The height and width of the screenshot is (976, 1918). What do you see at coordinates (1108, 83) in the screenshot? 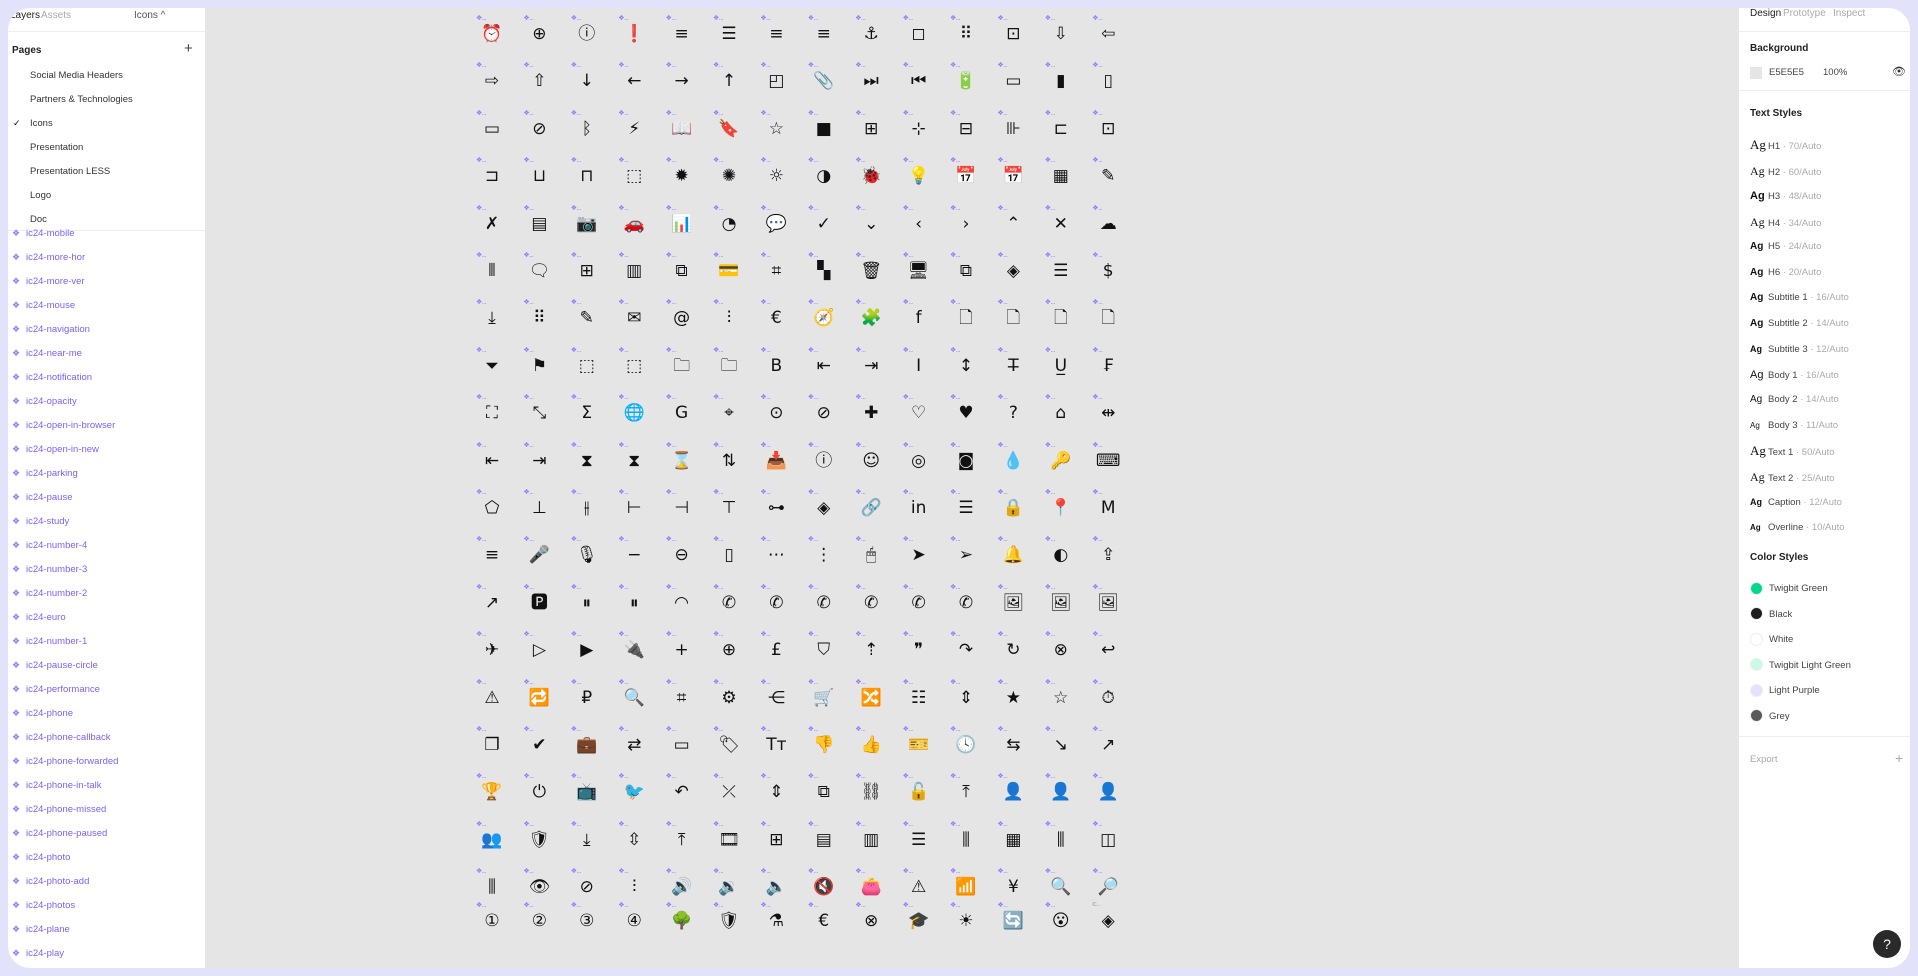
I see `icon-battery-low: ❖... ▯` at bounding box center [1108, 83].